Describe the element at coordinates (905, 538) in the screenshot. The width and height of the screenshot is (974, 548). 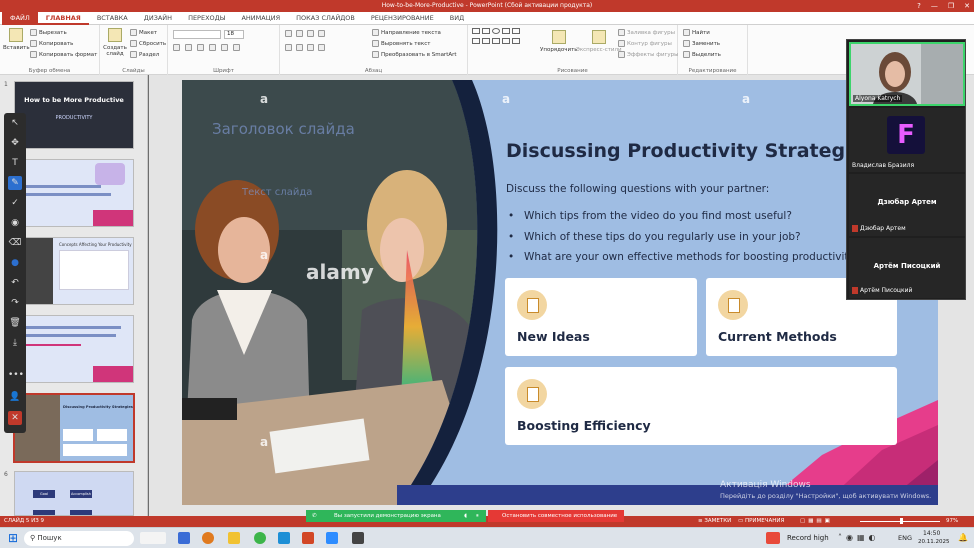
I see `language-indicator: ENG` at that location.